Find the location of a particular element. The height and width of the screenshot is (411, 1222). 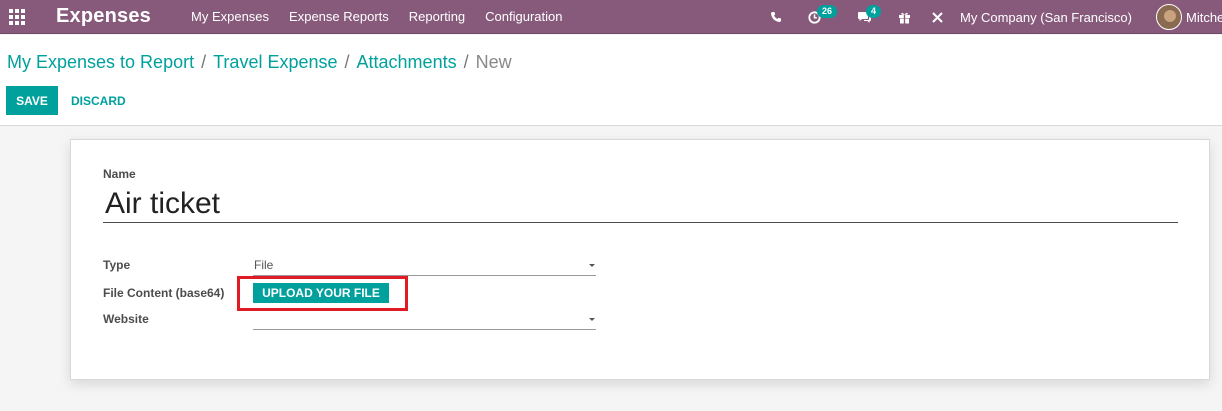

menu-expense-reports: Expense Reports is located at coordinates (339, 17).